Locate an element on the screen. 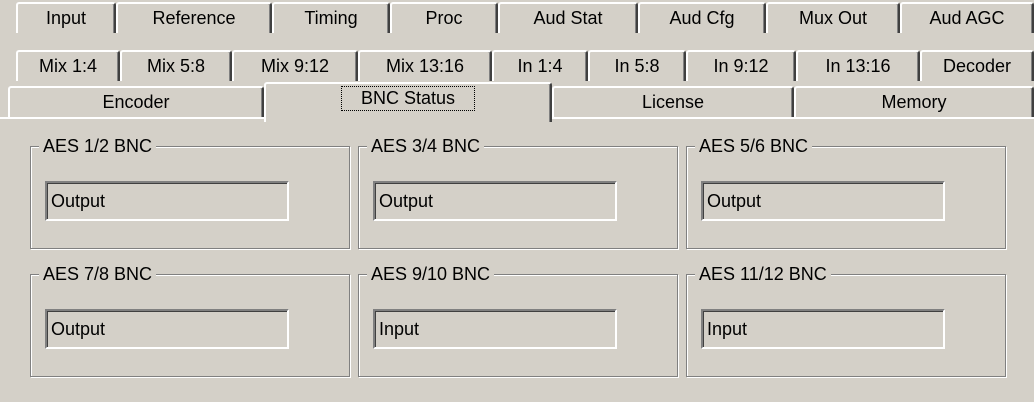  tab-decoder: Decoder is located at coordinates (977, 65).